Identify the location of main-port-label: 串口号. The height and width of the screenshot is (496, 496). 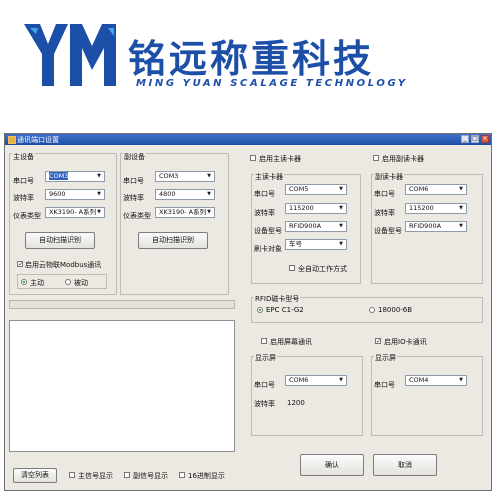
(23, 181).